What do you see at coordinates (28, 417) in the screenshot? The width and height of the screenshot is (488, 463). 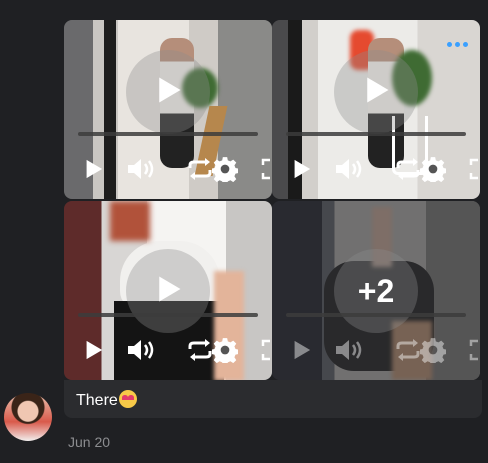 I see `avatar` at bounding box center [28, 417].